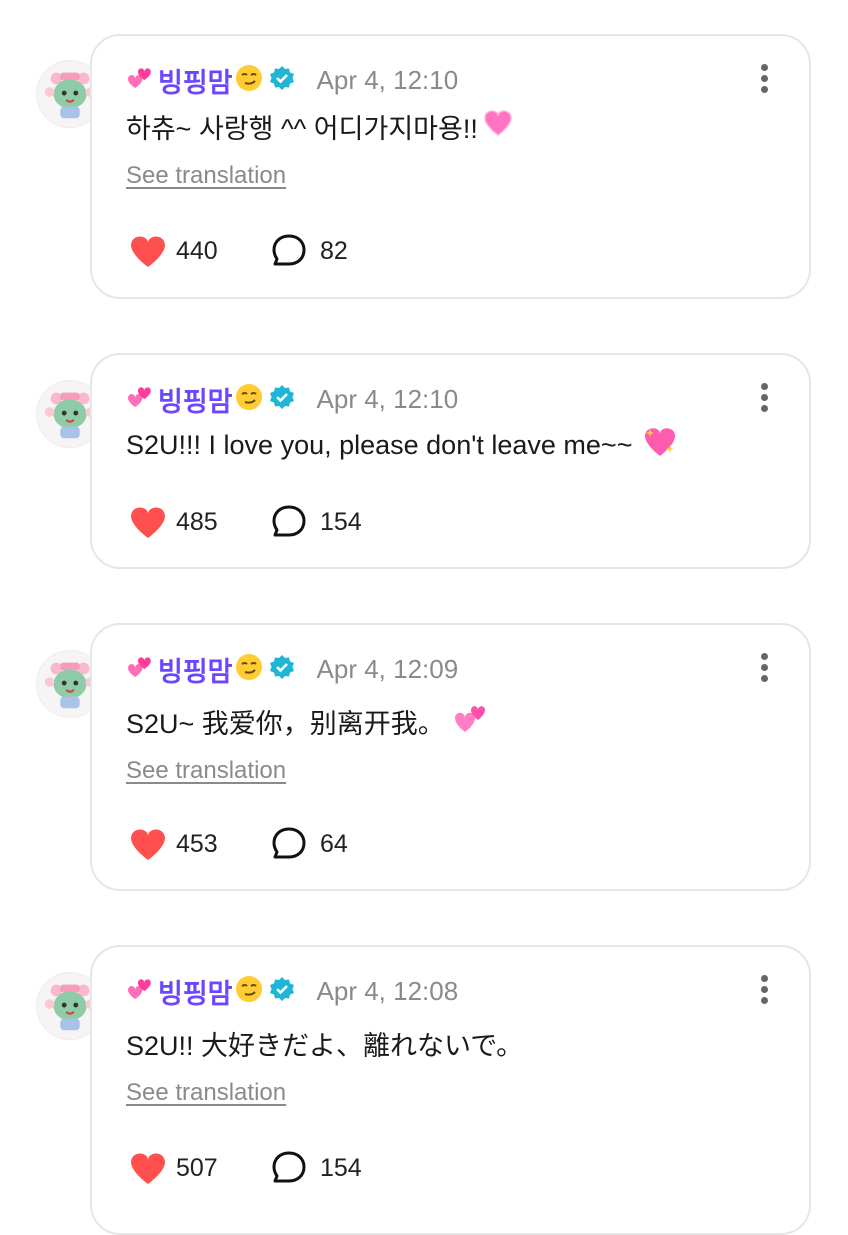  Describe the element at coordinates (285, 723) in the screenshot. I see `post-text-content: S2U~ 我爱你，别离开我。` at that location.